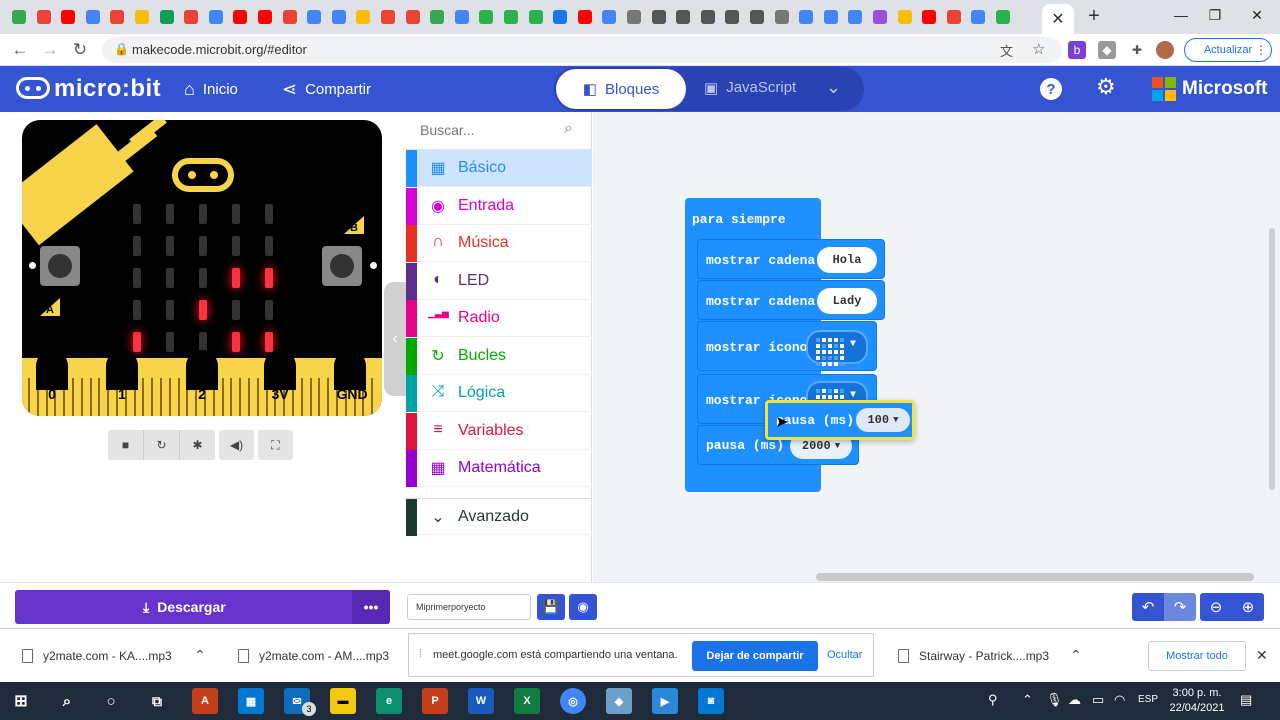  What do you see at coordinates (755, 656) in the screenshot?
I see `stop-sharing-button: Dejar de compartir` at bounding box center [755, 656].